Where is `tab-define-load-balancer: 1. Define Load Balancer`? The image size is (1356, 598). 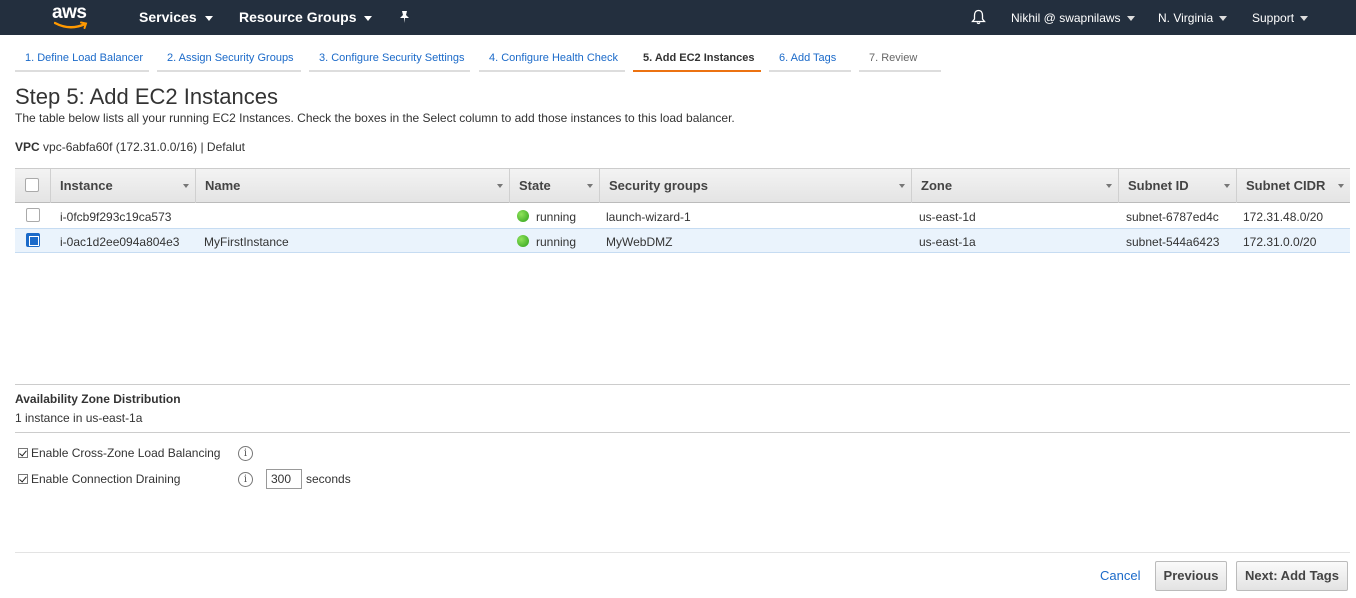
tab-define-load-balancer: 1. Define Load Balancer is located at coordinates (82, 58).